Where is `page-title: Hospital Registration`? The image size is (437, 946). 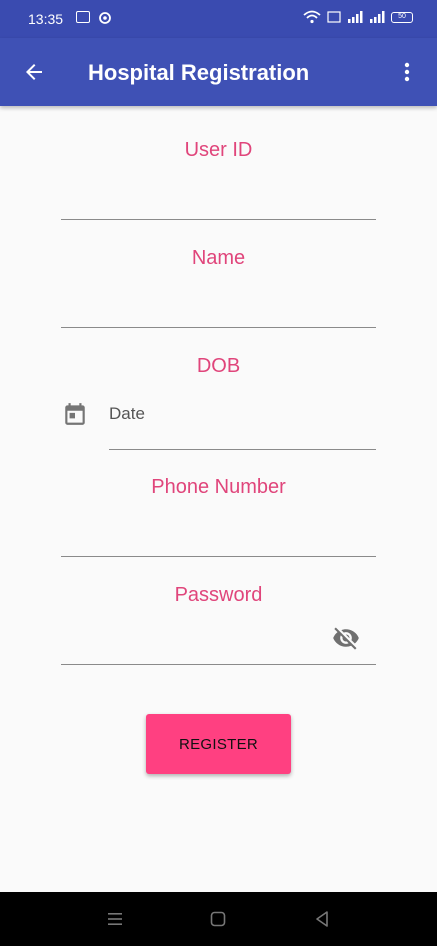 page-title: Hospital Registration is located at coordinates (199, 72).